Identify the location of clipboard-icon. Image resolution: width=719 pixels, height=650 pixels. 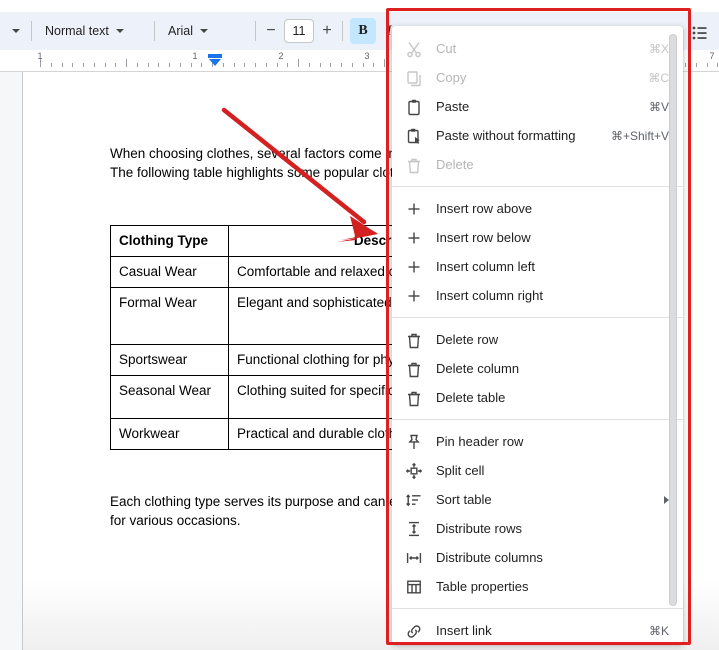
(414, 107).